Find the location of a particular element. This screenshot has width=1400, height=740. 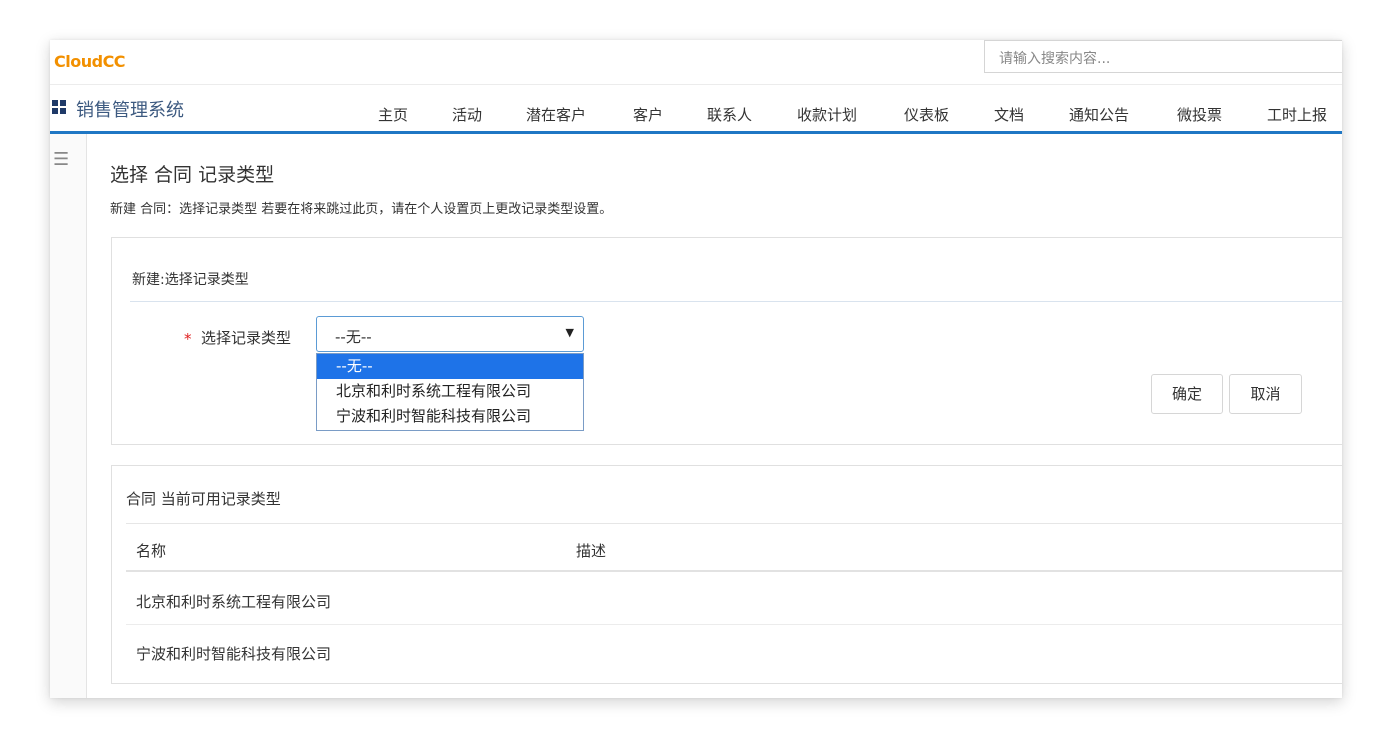

nav-item-activities: 活动 is located at coordinates (467, 114).